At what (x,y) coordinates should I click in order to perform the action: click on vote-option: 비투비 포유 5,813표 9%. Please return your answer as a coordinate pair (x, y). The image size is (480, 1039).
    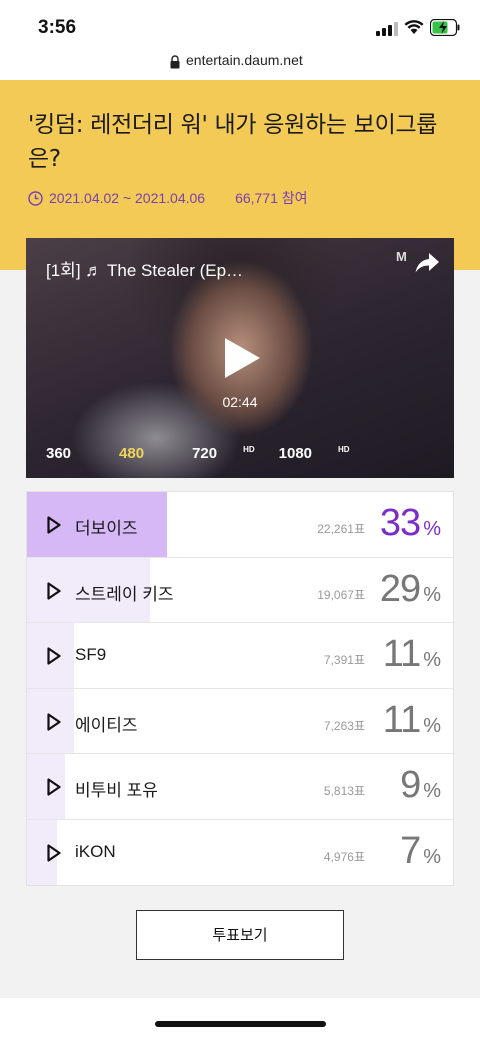
    Looking at the image, I should click on (240, 787).